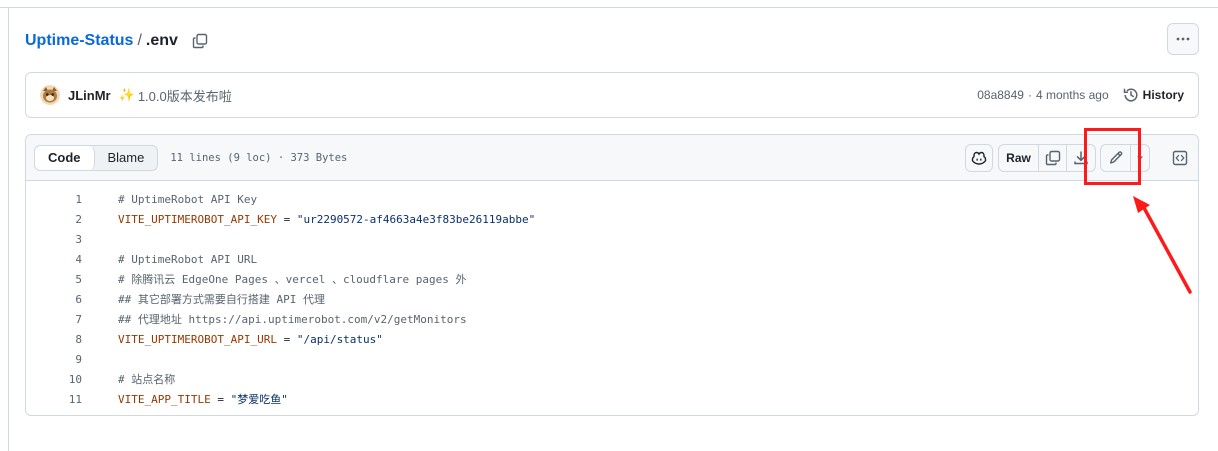 This screenshot has width=1218, height=451. I want to click on commit-author: JLinMr, so click(89, 95).